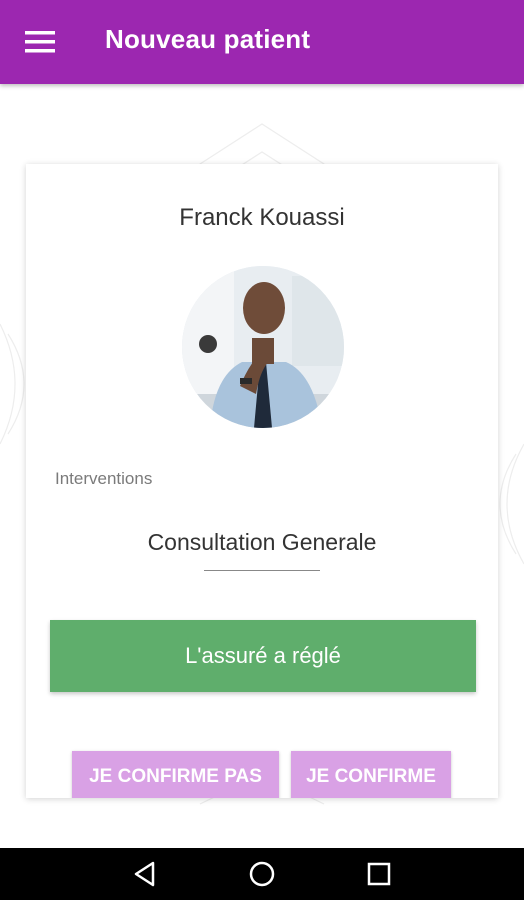 Image resolution: width=524 pixels, height=900 pixels. I want to click on back-button, so click(145, 874).